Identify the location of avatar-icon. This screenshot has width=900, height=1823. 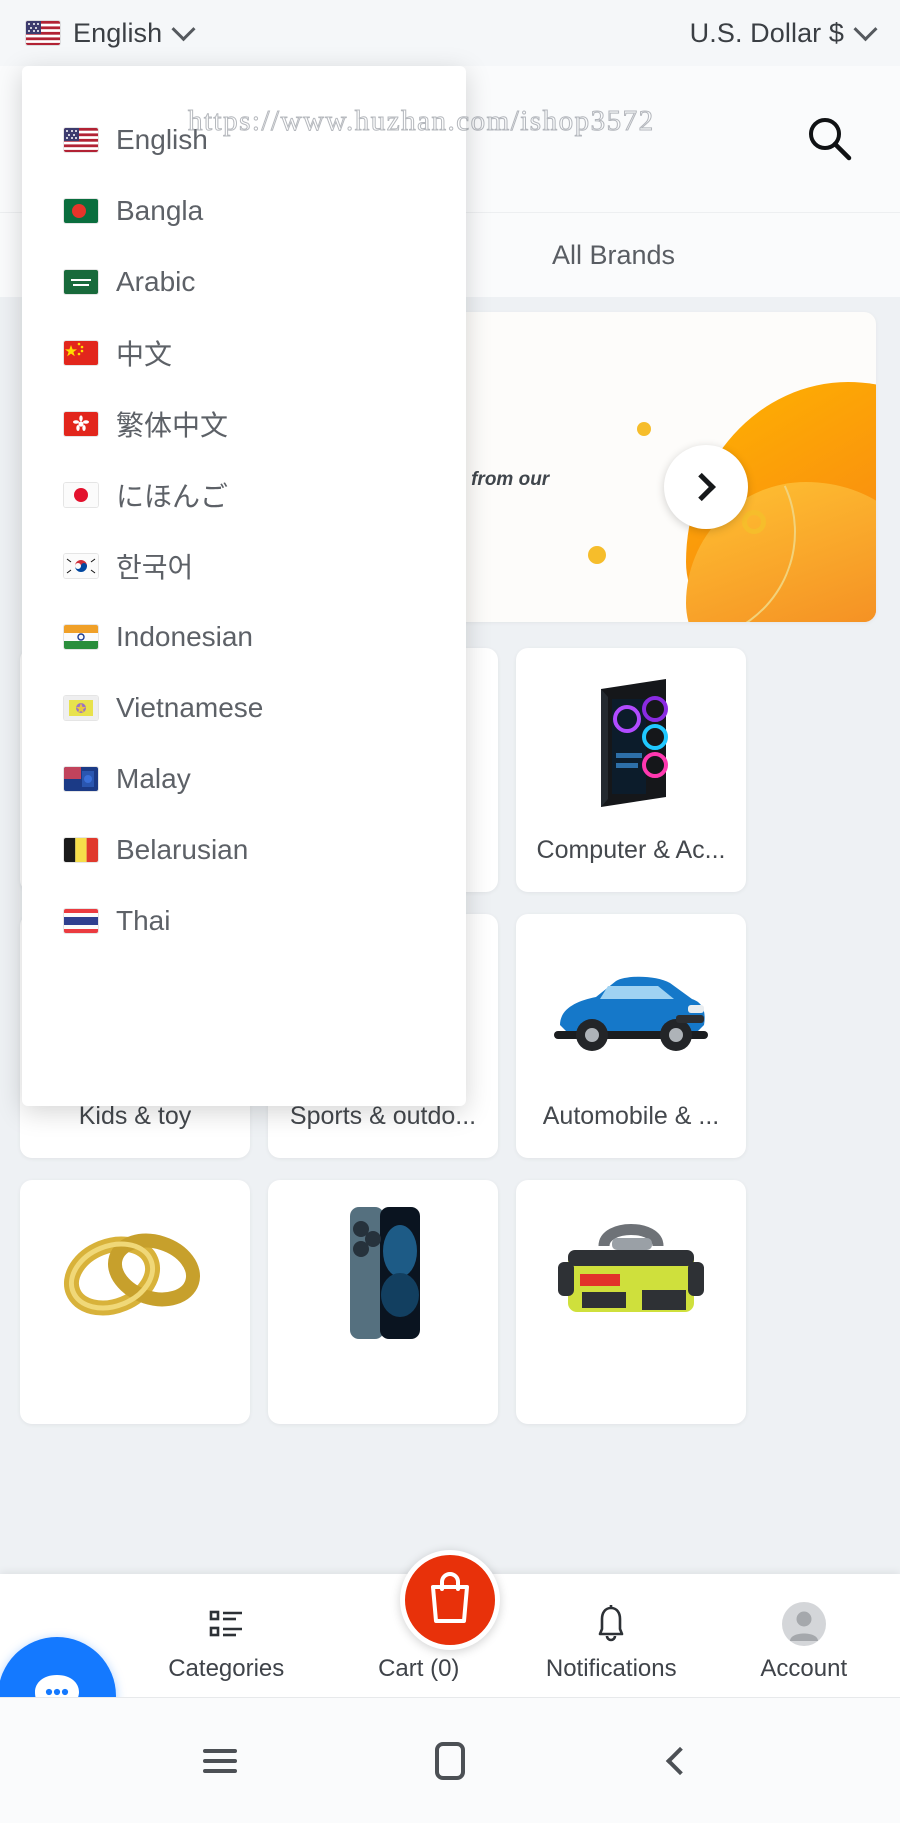
(804, 1624).